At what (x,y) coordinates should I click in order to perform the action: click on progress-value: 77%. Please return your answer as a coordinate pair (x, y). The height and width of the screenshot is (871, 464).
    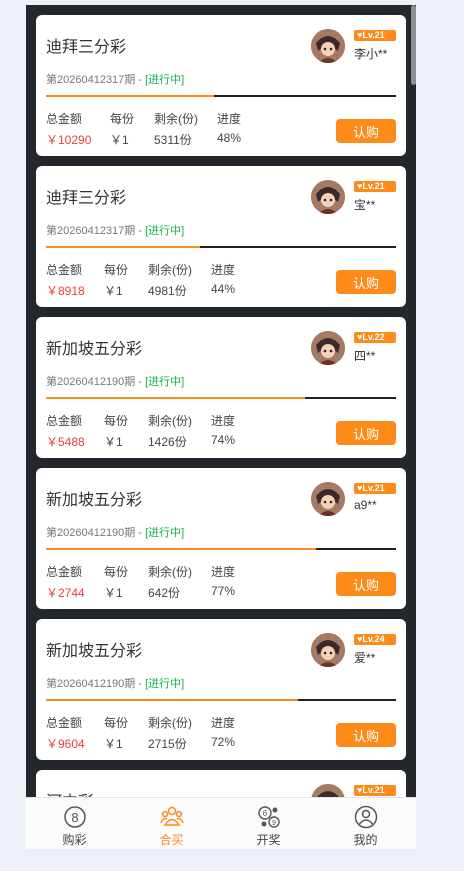
    Looking at the image, I should click on (223, 591).